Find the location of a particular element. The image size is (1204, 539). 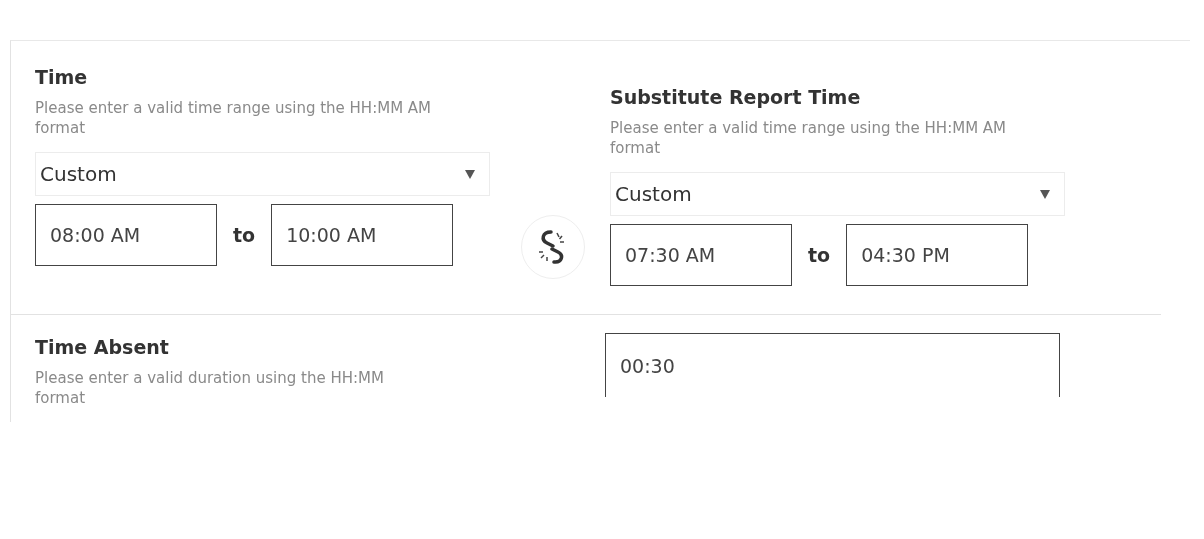

field-label: Time Absent is located at coordinates (102, 347).